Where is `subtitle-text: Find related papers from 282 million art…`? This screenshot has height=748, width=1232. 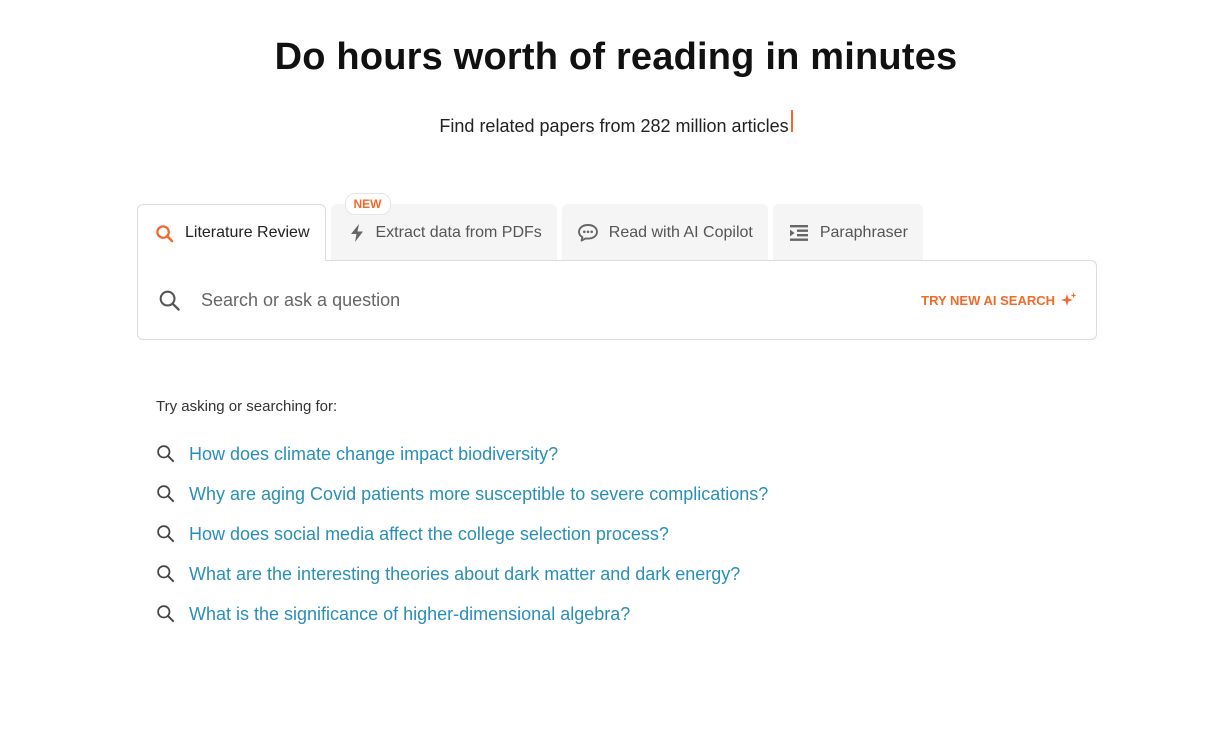
subtitle-text: Find related papers from 282 million art… is located at coordinates (614, 126).